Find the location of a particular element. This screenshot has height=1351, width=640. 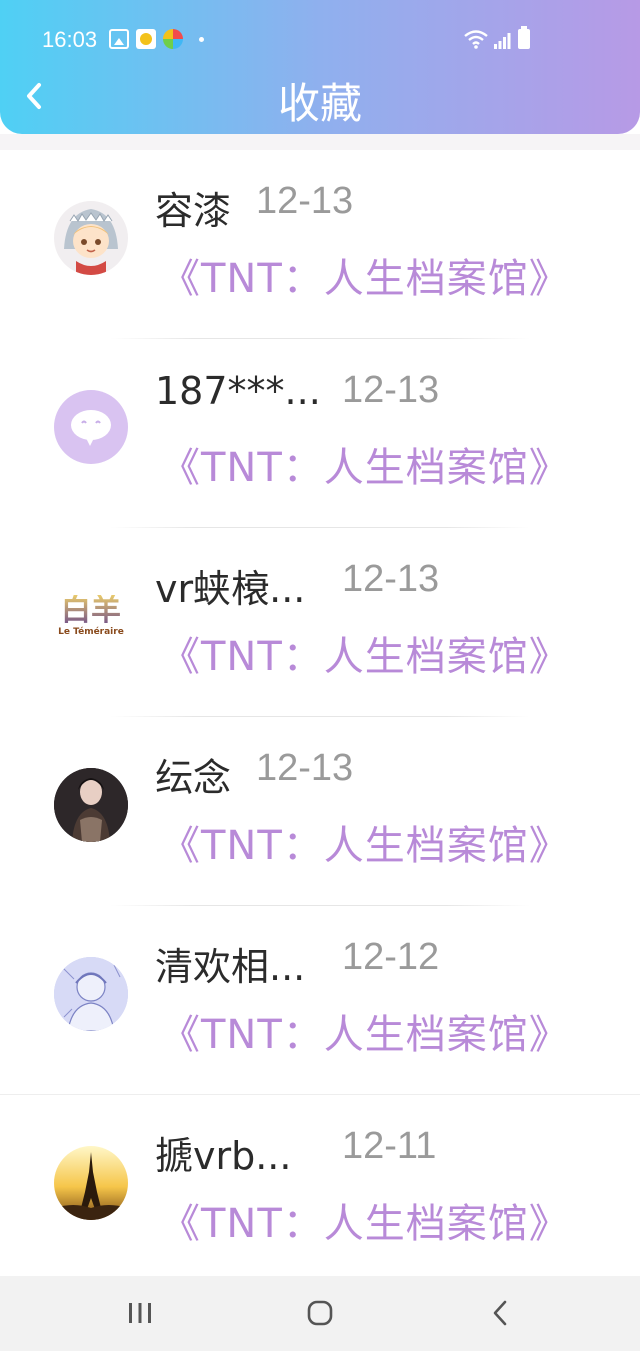

list-item: 清欢相... 12-12 《TNT：人生档案馆》 is located at coordinates (320, 1000).